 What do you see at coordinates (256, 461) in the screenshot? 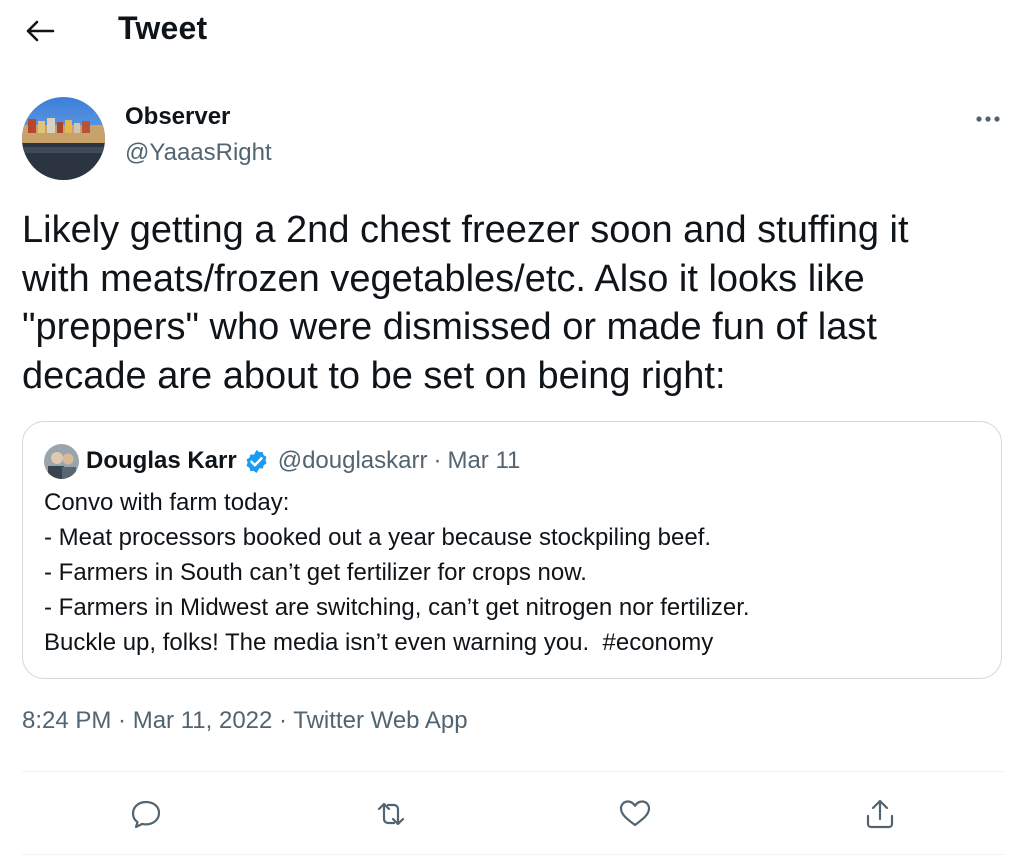
I see `verified-badge-icon` at bounding box center [256, 461].